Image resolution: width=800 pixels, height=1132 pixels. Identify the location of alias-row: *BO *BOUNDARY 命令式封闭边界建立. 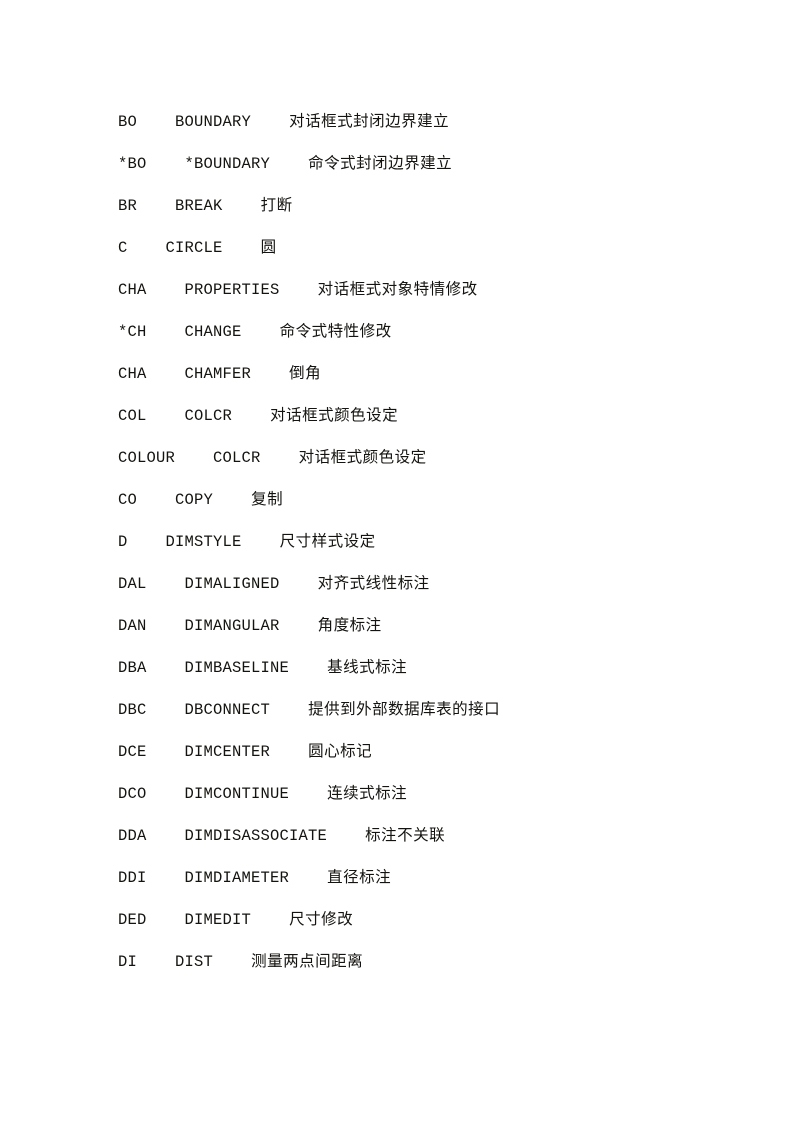
(418, 163).